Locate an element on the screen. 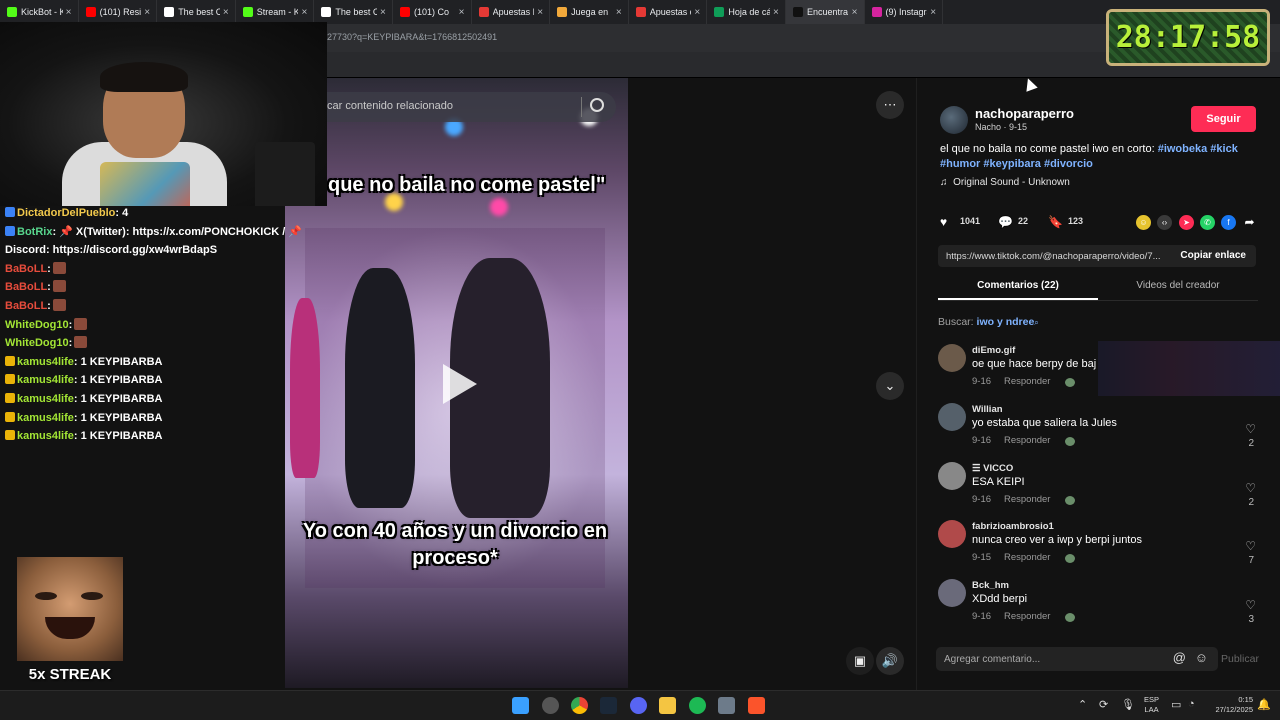  share-arrow-icon: ➦ is located at coordinates (1249, 222).